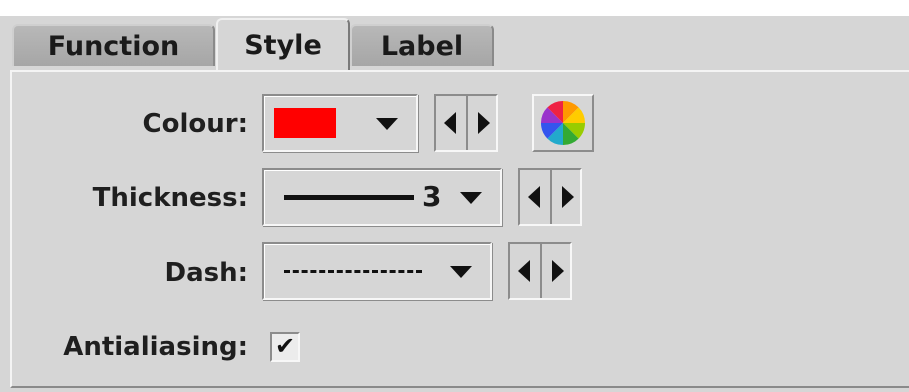  I want to click on checkmark-icon: ✔, so click(285, 346).